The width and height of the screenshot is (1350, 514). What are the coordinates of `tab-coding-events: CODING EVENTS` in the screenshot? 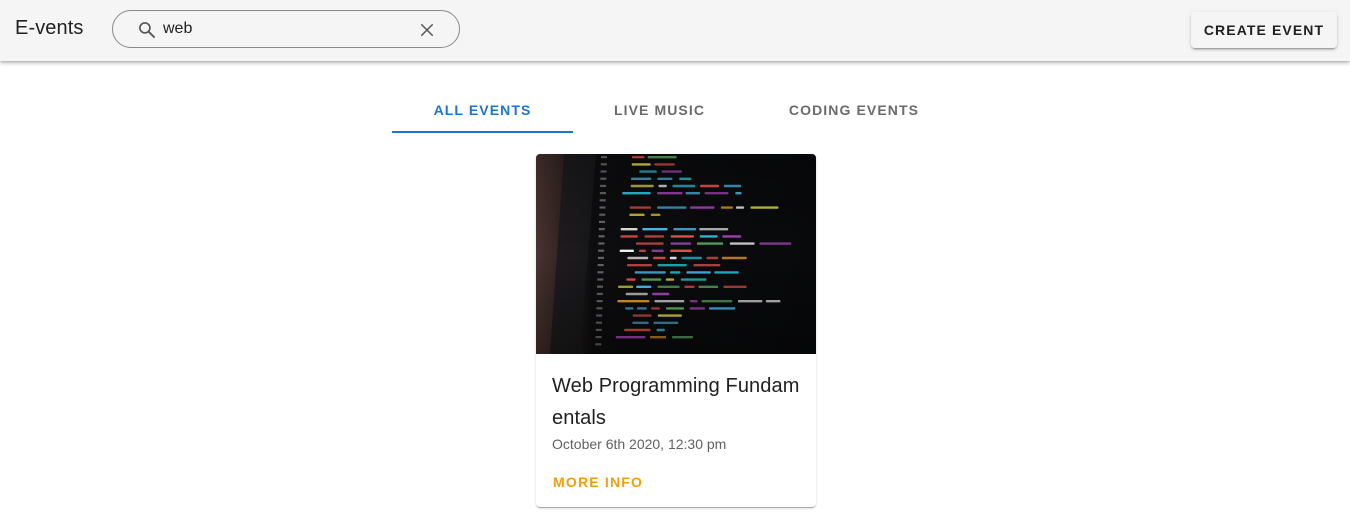 It's located at (854, 110).